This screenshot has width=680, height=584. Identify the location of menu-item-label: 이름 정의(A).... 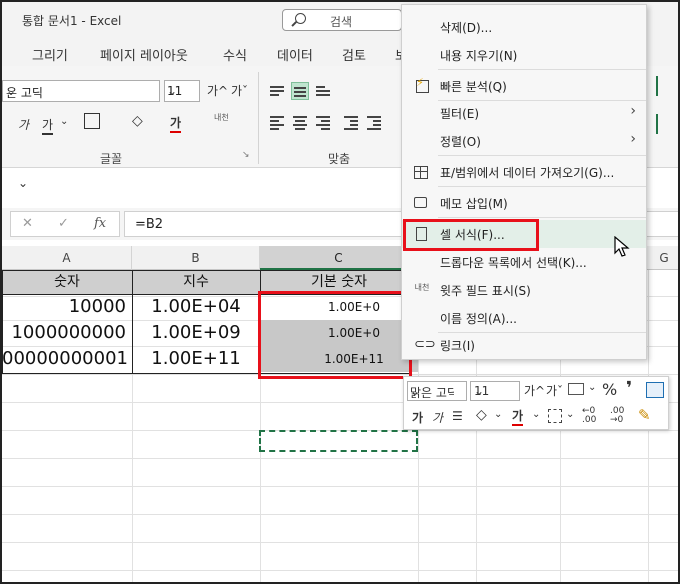
(478, 319).